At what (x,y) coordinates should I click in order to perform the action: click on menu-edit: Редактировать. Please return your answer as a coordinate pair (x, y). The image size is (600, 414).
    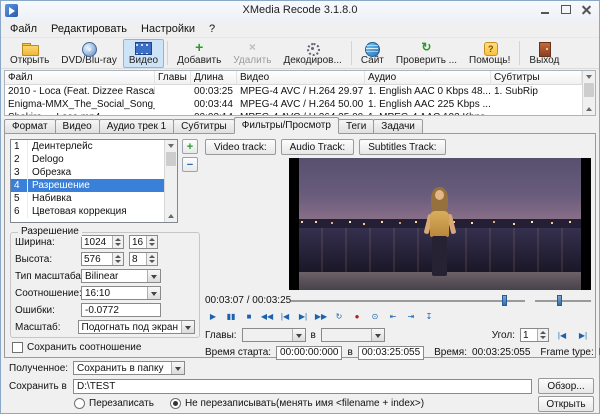
    Looking at the image, I should click on (89, 29).